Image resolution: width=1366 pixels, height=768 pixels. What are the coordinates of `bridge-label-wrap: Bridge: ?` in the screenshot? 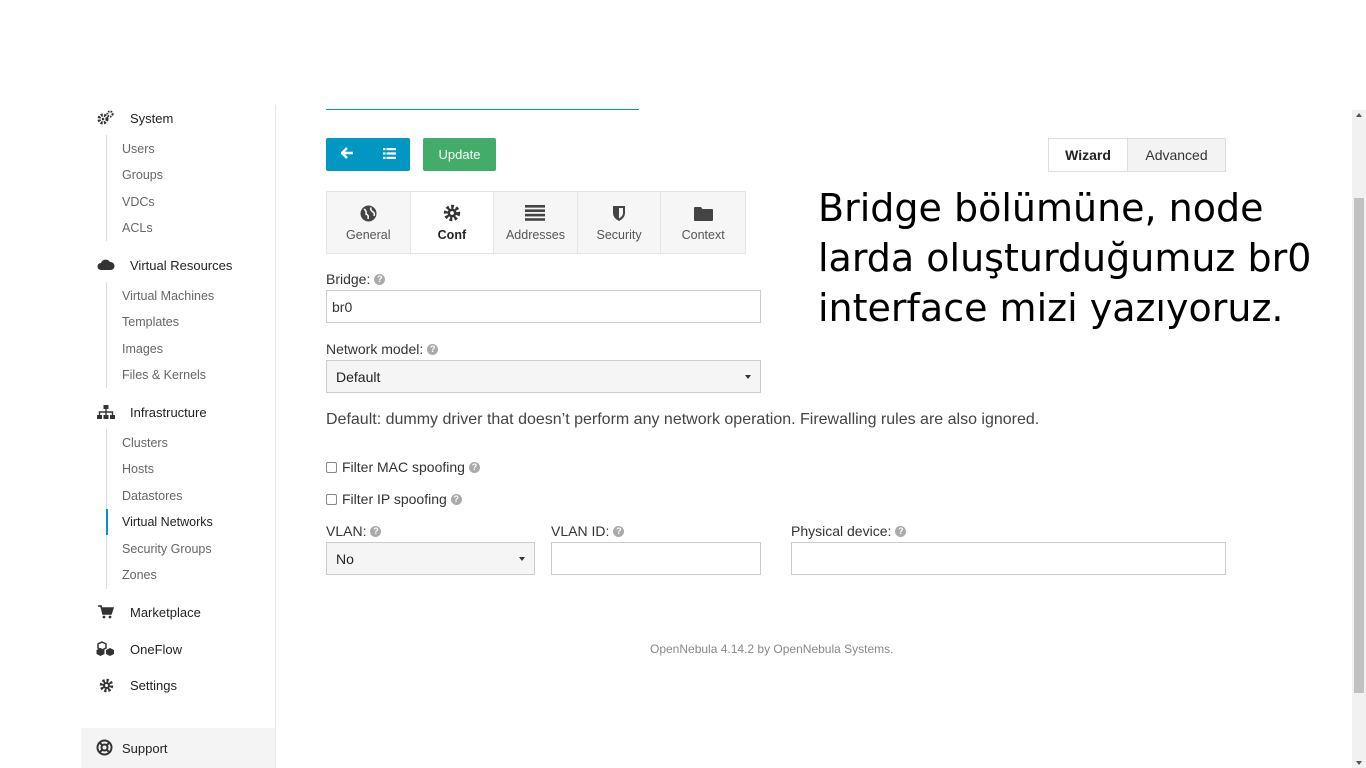 It's located at (356, 279).